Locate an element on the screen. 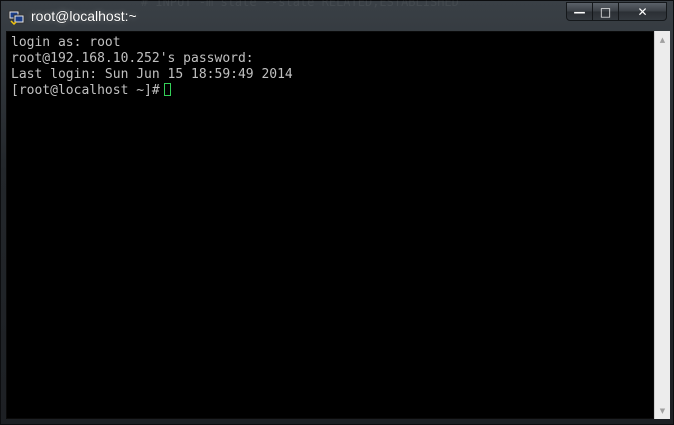 The height and width of the screenshot is (425, 674). close-button: ✕ is located at coordinates (643, 11).